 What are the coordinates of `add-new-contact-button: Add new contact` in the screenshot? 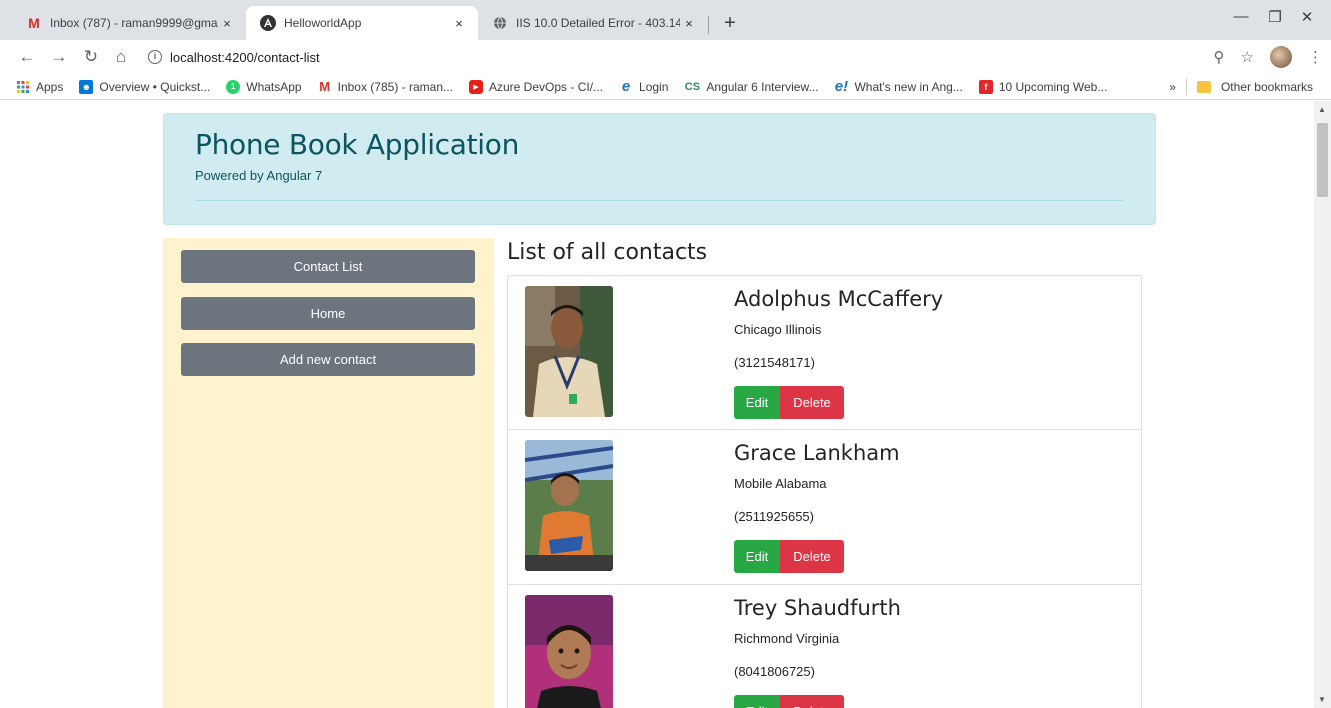 It's located at (328, 359).